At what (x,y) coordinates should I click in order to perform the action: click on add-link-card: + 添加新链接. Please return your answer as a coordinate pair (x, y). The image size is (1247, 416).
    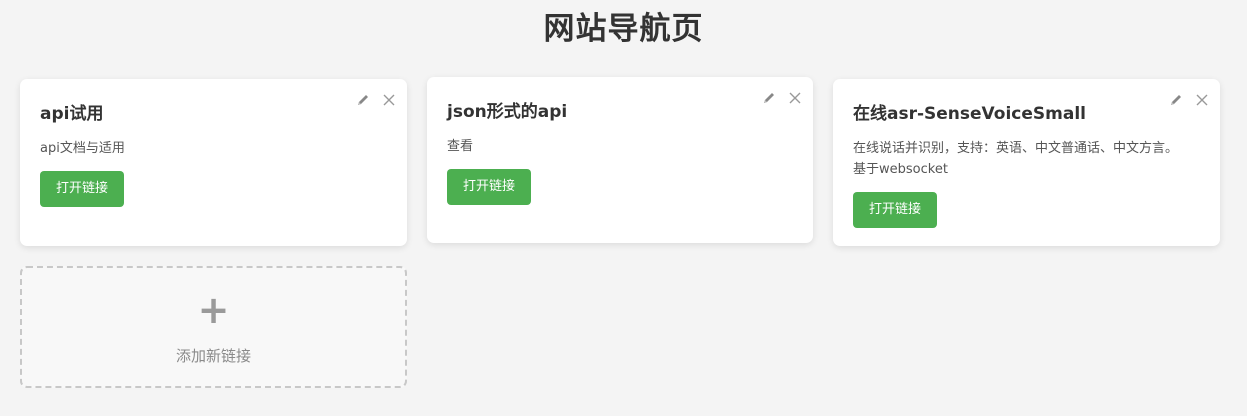
    Looking at the image, I should click on (213, 327).